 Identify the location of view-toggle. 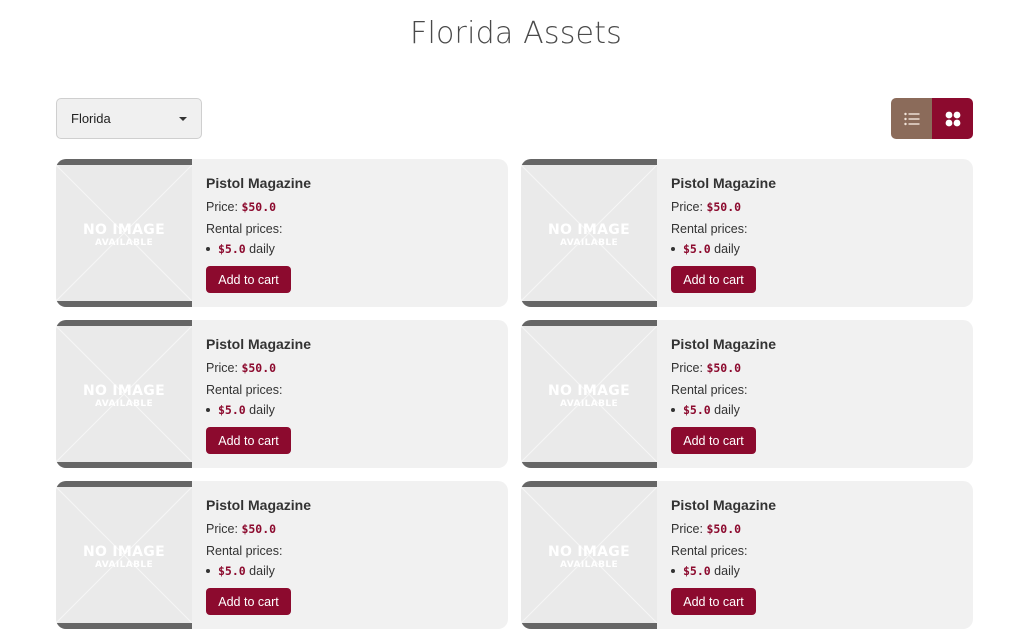
(932, 118).